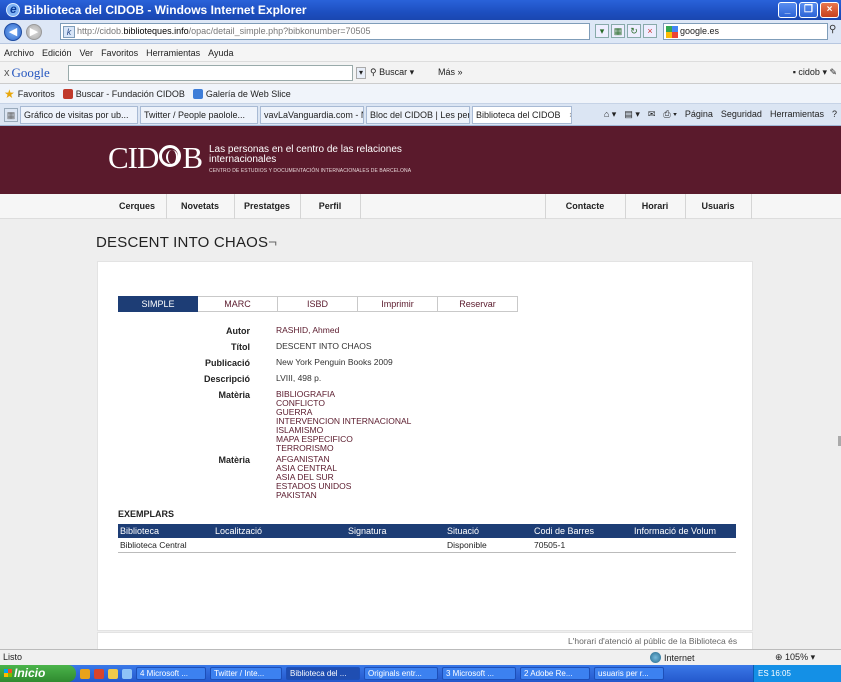 The height and width of the screenshot is (682, 841). What do you see at coordinates (522, 114) in the screenshot?
I see `tab-biblioteca: Biblioteca del CIDOB ×` at bounding box center [522, 114].